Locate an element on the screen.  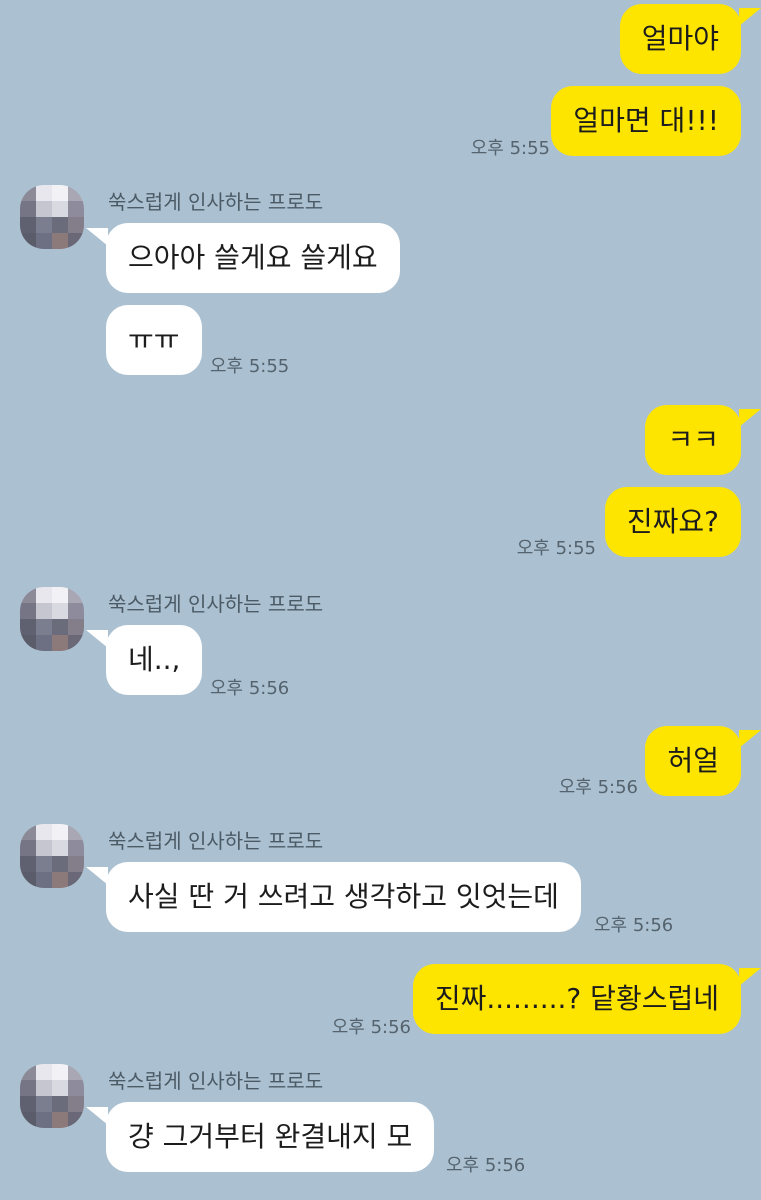
message-bubble-other: ㅠㅠ is located at coordinates (154, 340).